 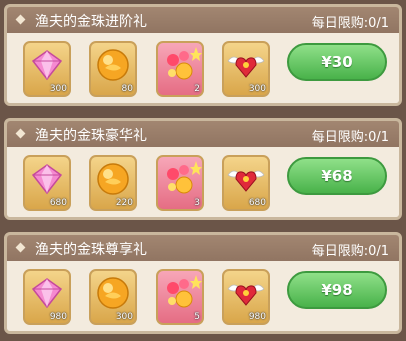 I want to click on item-winged-heart: 980, so click(x=246, y=297).